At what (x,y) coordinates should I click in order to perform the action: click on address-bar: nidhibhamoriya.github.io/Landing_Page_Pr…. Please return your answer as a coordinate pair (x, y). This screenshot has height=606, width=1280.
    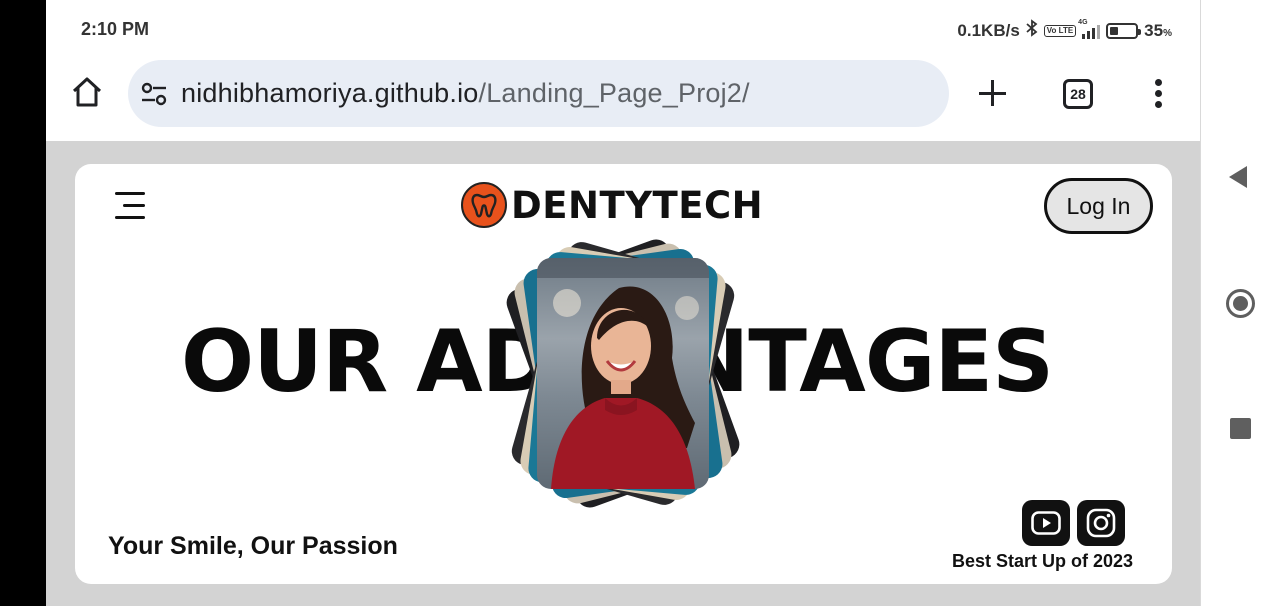
    Looking at the image, I should click on (538, 93).